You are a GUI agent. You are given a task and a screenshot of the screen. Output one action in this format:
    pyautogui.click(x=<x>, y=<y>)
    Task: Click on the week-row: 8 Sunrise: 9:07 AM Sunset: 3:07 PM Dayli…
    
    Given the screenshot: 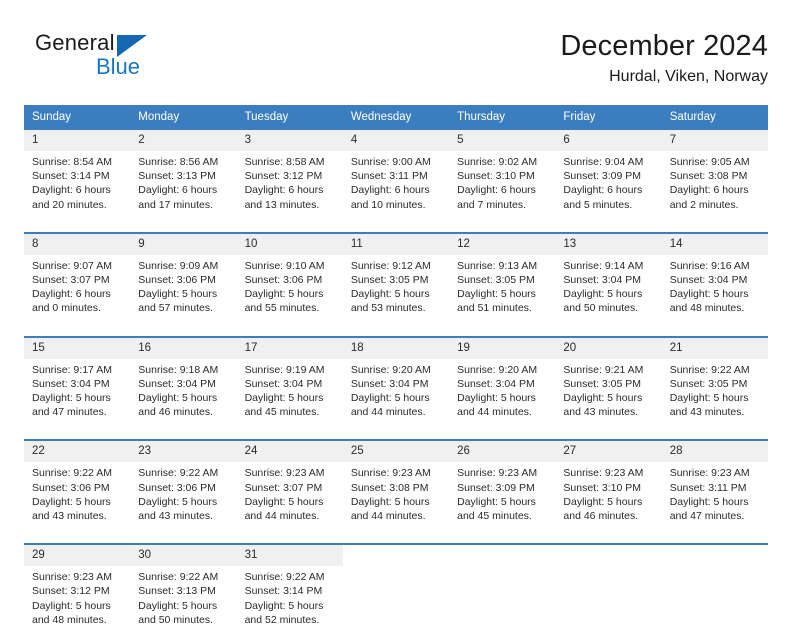 What is the action you would take?
    pyautogui.click(x=396, y=276)
    